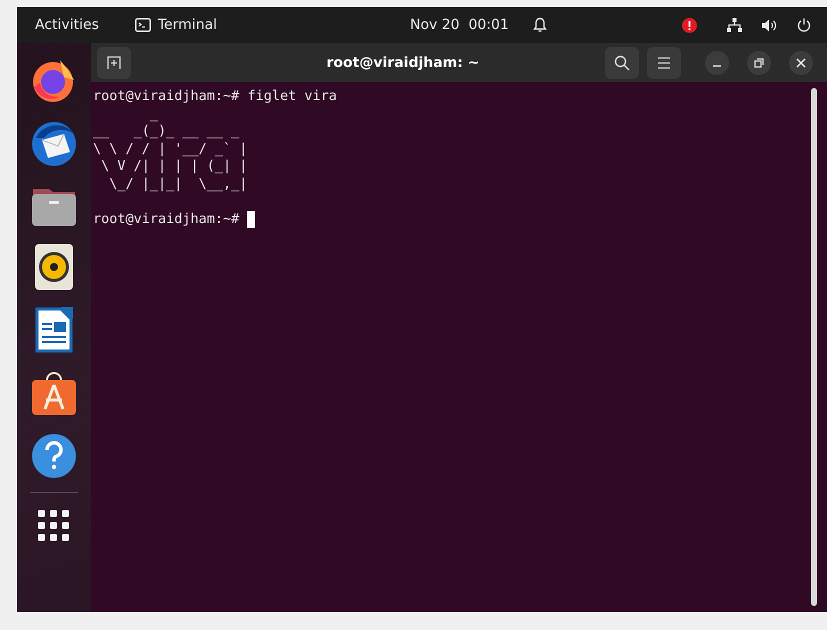 The height and width of the screenshot is (630, 827). I want to click on help-icon, so click(54, 456).